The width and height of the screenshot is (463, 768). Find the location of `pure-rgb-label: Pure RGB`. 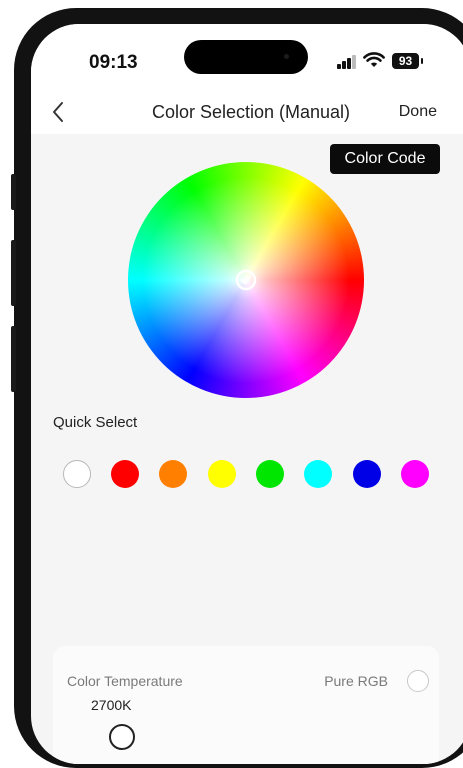

pure-rgb-label: Pure RGB is located at coordinates (356, 681).